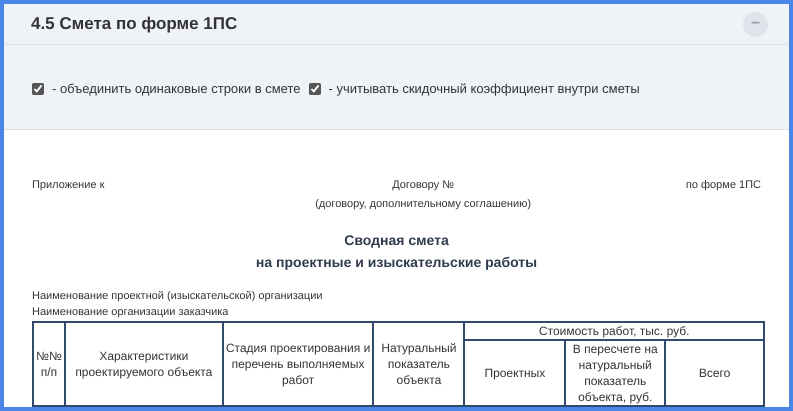  What do you see at coordinates (397, 262) in the screenshot?
I see `estimate-title: на проектные и изыскательские работы` at bounding box center [397, 262].